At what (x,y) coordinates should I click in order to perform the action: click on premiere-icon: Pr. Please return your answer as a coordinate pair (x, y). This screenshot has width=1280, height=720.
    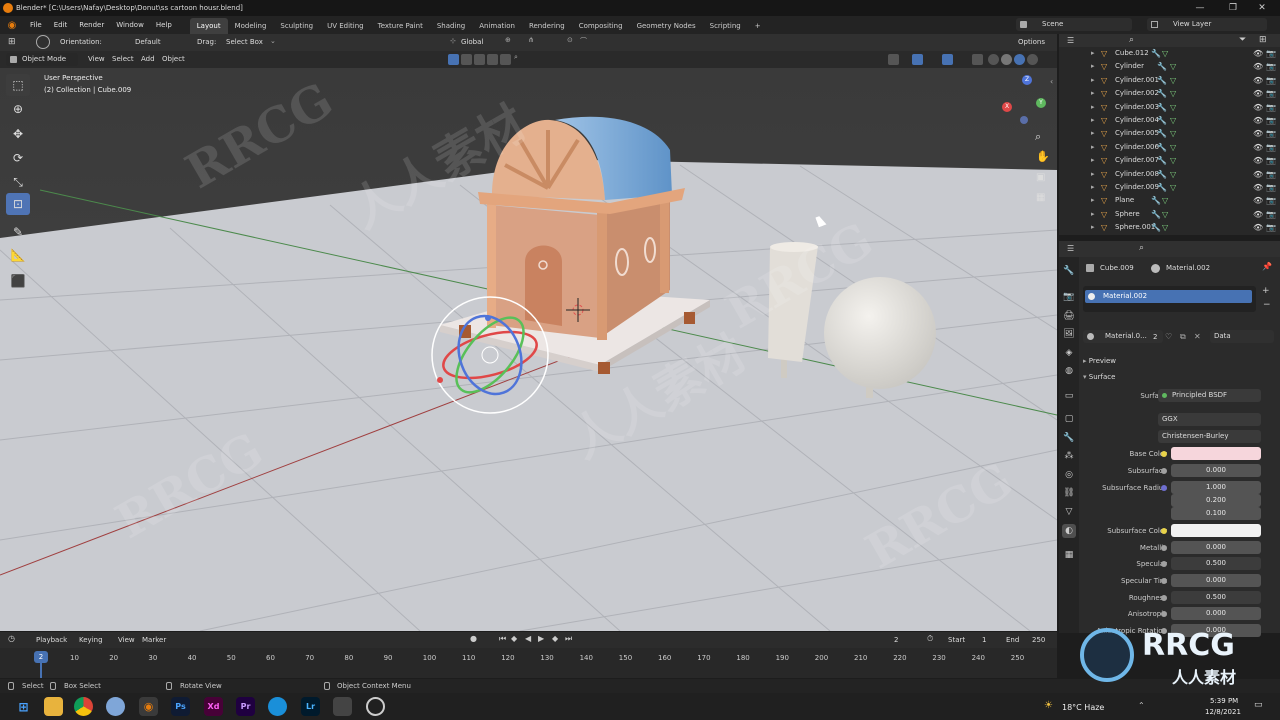
    Looking at the image, I should click on (245, 706).